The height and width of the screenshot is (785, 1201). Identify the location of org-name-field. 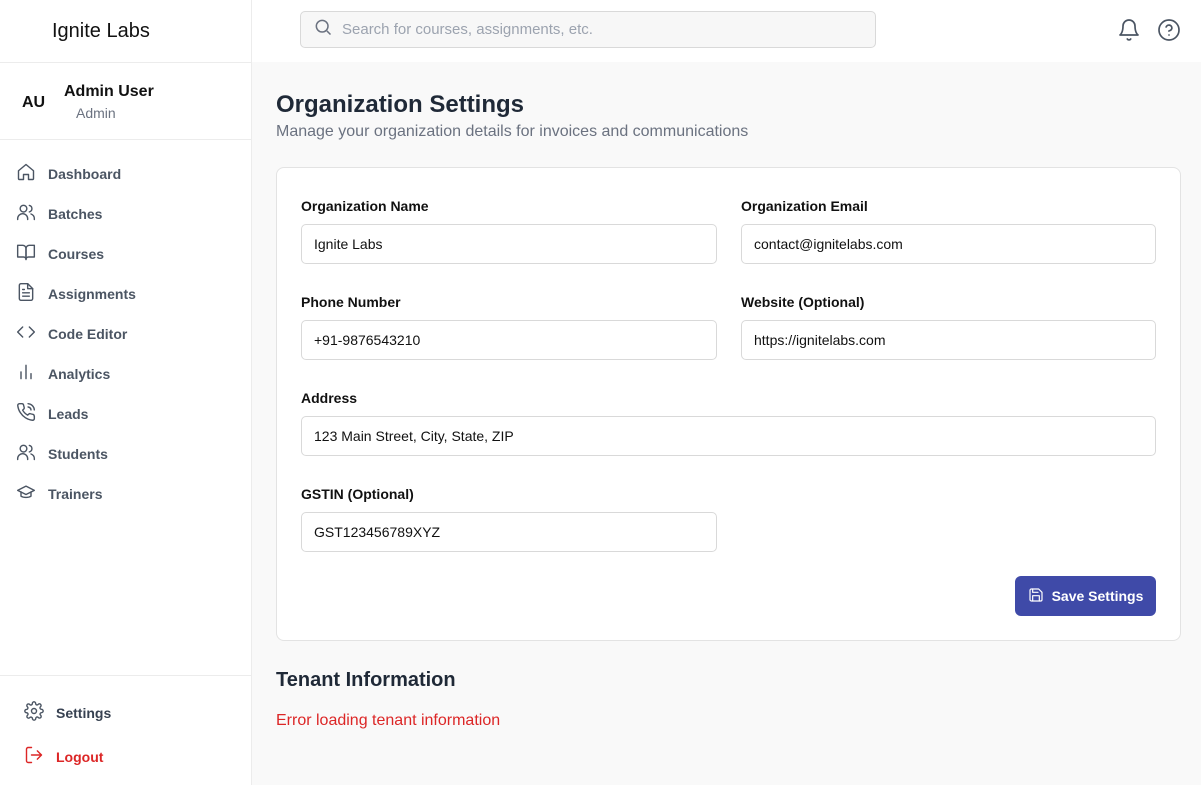
(509, 244).